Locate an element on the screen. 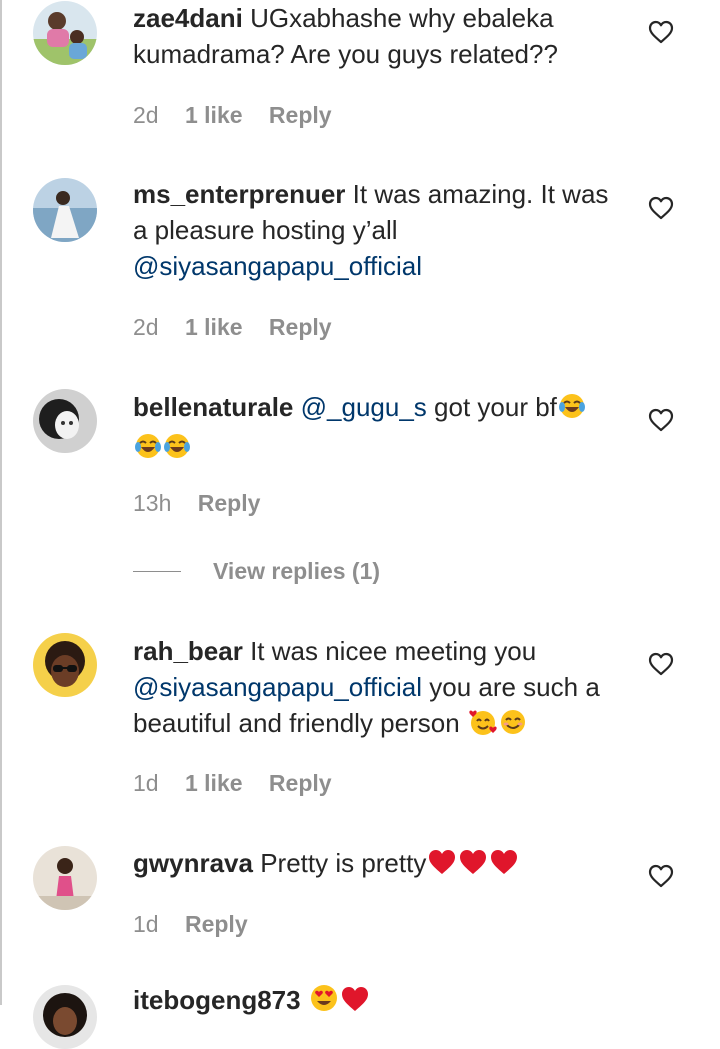 This screenshot has width=720, height=1049. mention-link: @_gugu_s is located at coordinates (364, 407).